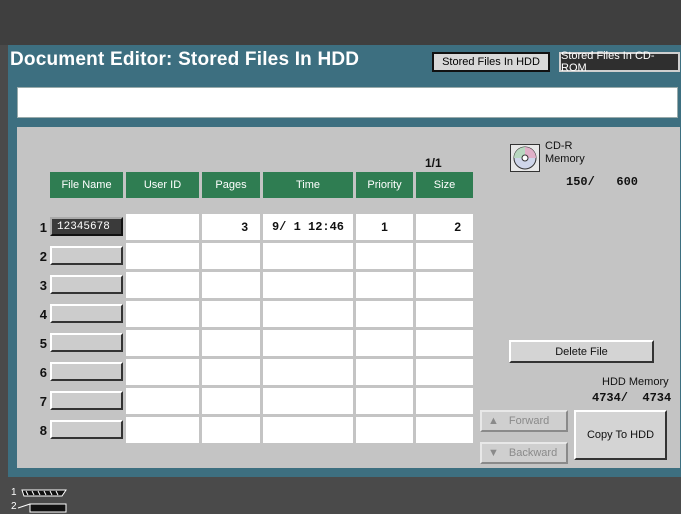 This screenshot has height=514, width=681. I want to click on file-name-button: 12345678, so click(86, 226).